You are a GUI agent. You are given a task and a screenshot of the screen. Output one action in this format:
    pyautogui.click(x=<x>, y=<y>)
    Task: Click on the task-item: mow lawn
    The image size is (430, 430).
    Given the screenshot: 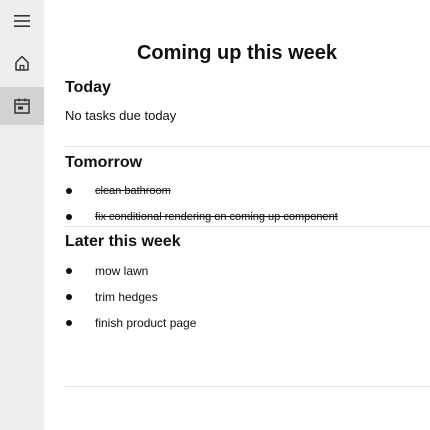 What is the action you would take?
    pyautogui.click(x=106, y=271)
    